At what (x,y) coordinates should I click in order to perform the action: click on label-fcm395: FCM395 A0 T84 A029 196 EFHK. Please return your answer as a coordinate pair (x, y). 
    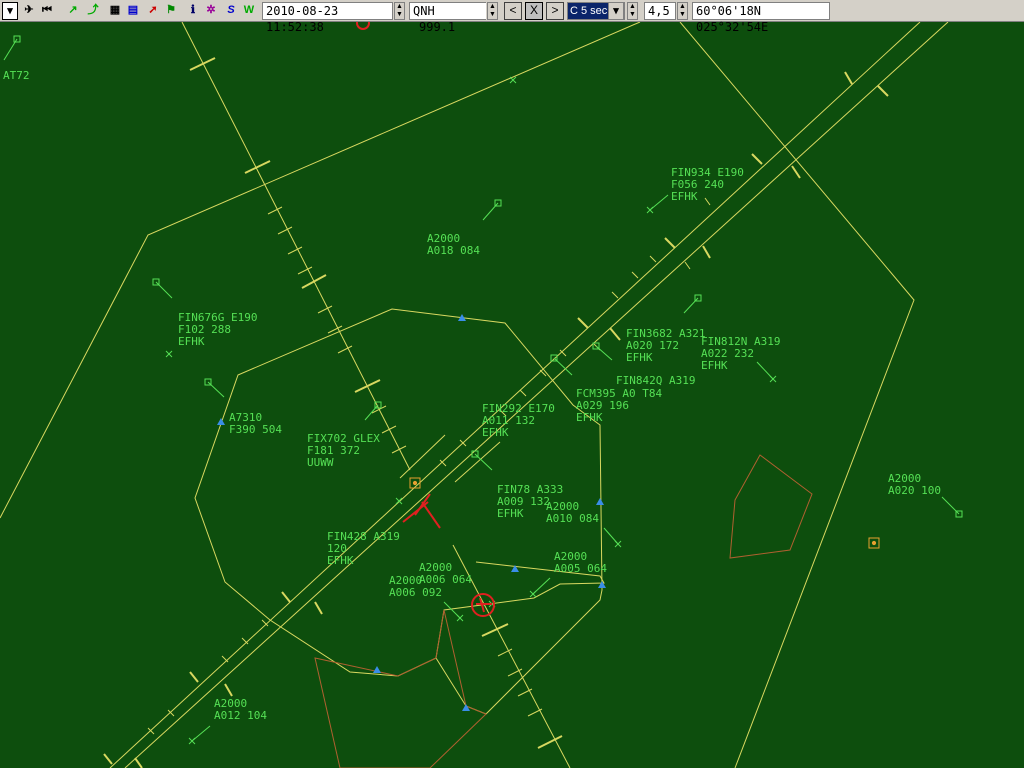
    Looking at the image, I should click on (619, 406).